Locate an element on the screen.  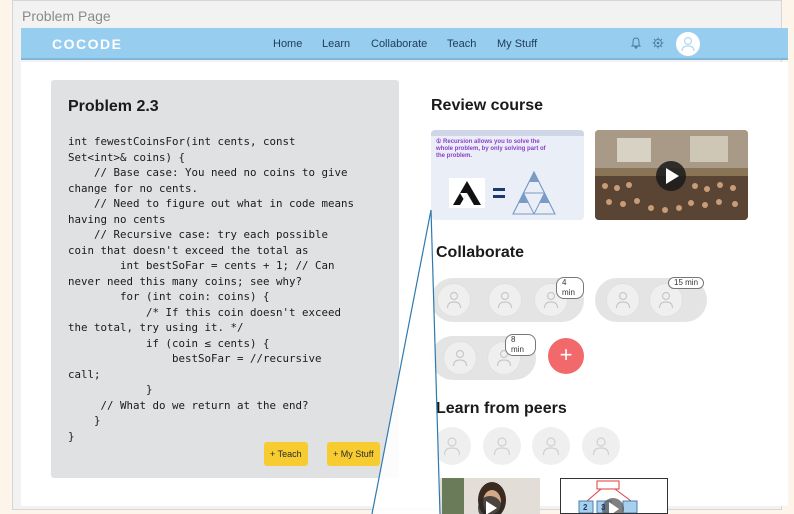
time-badge: 15 min is located at coordinates (686, 283).